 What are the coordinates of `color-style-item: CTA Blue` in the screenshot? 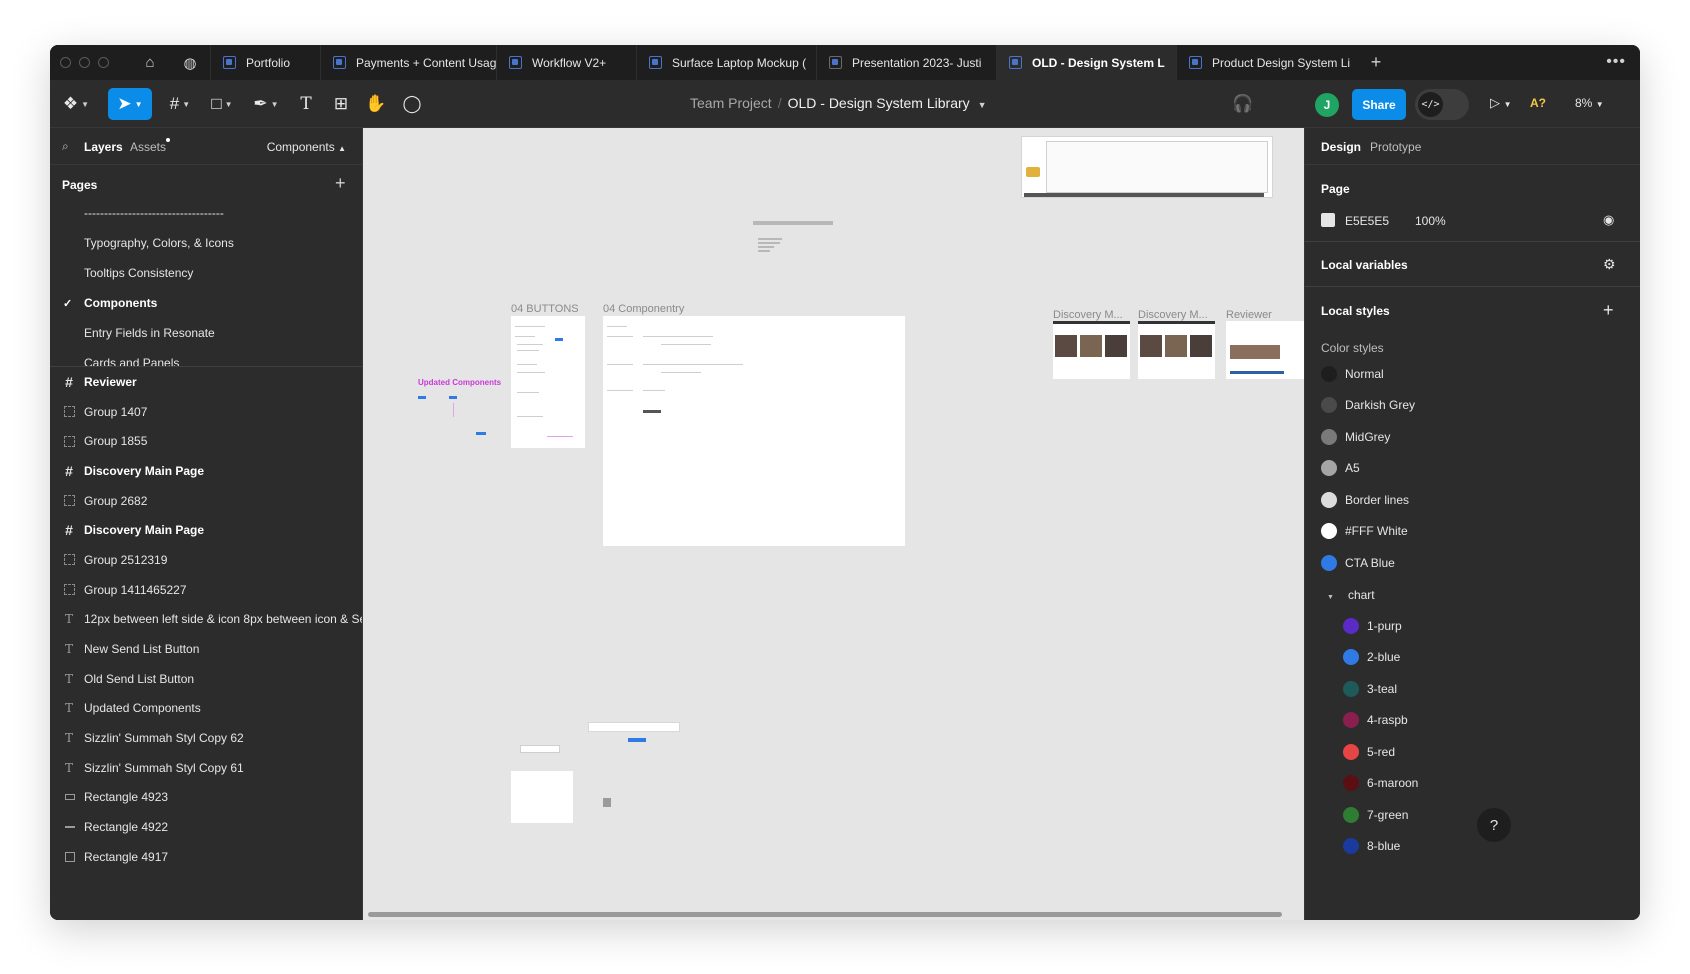 It's located at (1358, 563).